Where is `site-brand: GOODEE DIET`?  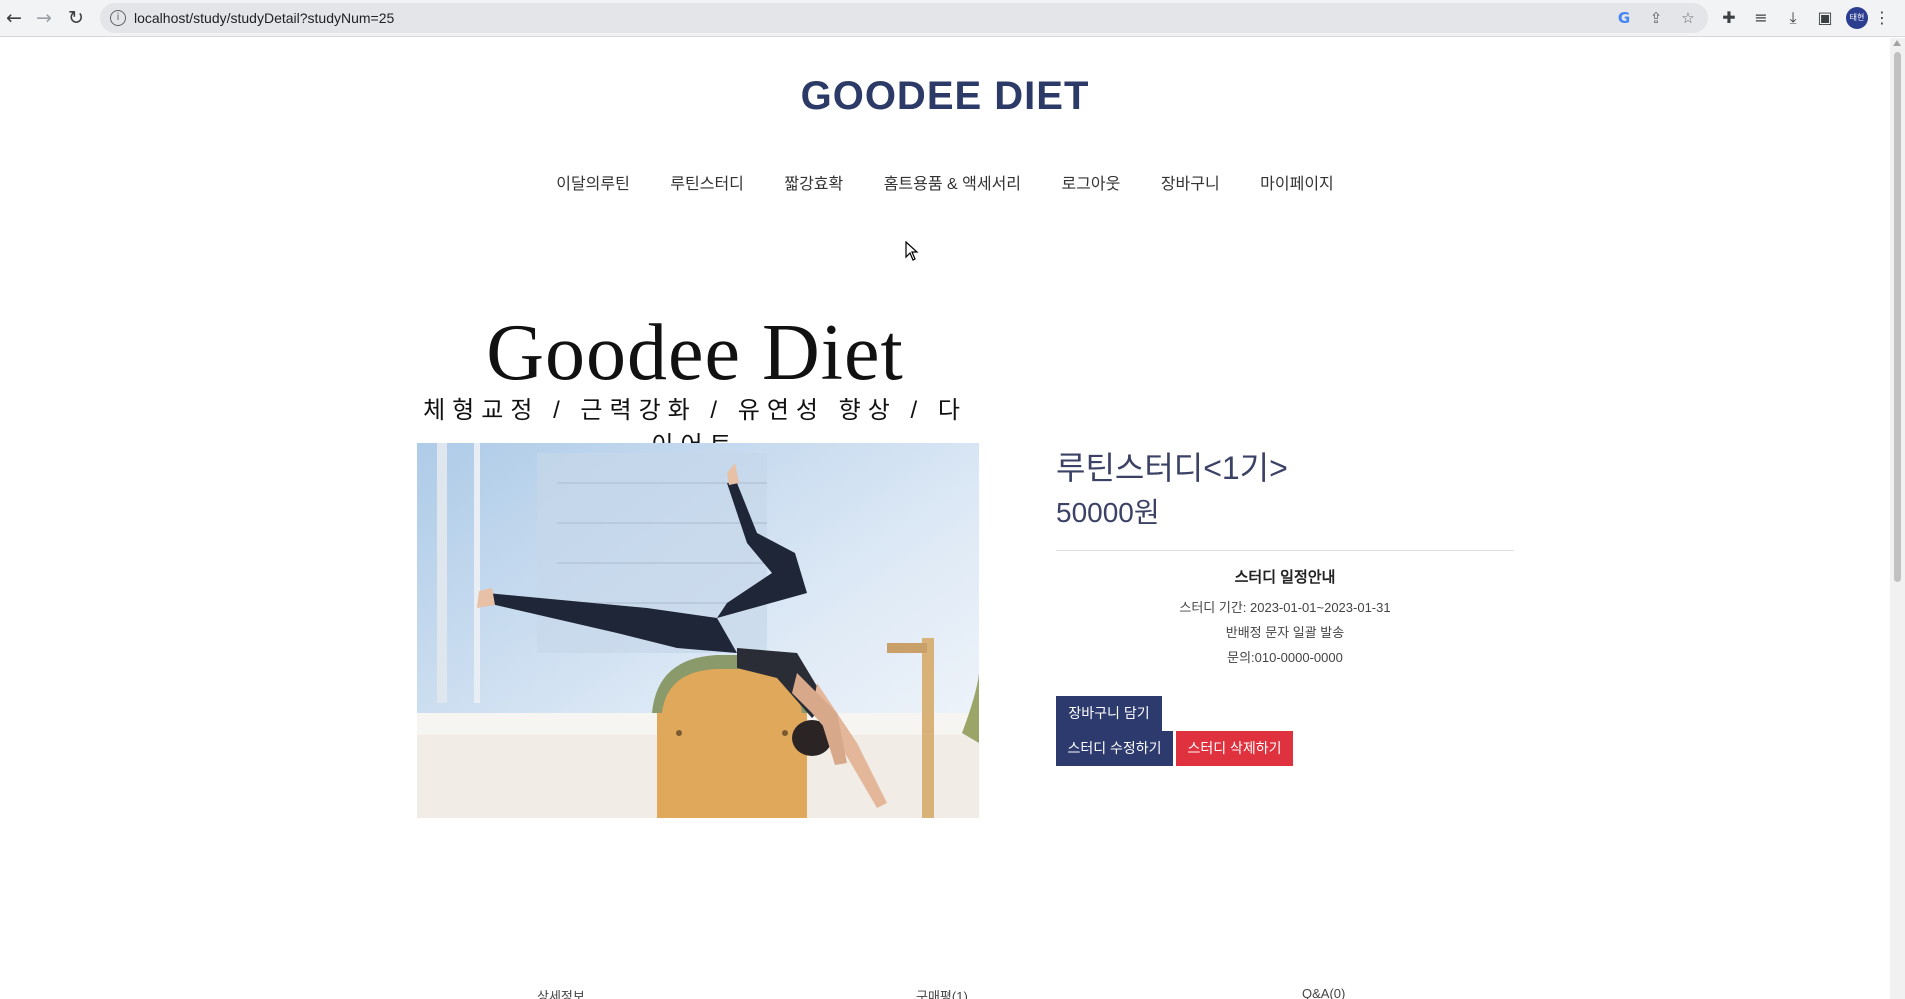
site-brand: GOODEE DIET is located at coordinates (945, 96).